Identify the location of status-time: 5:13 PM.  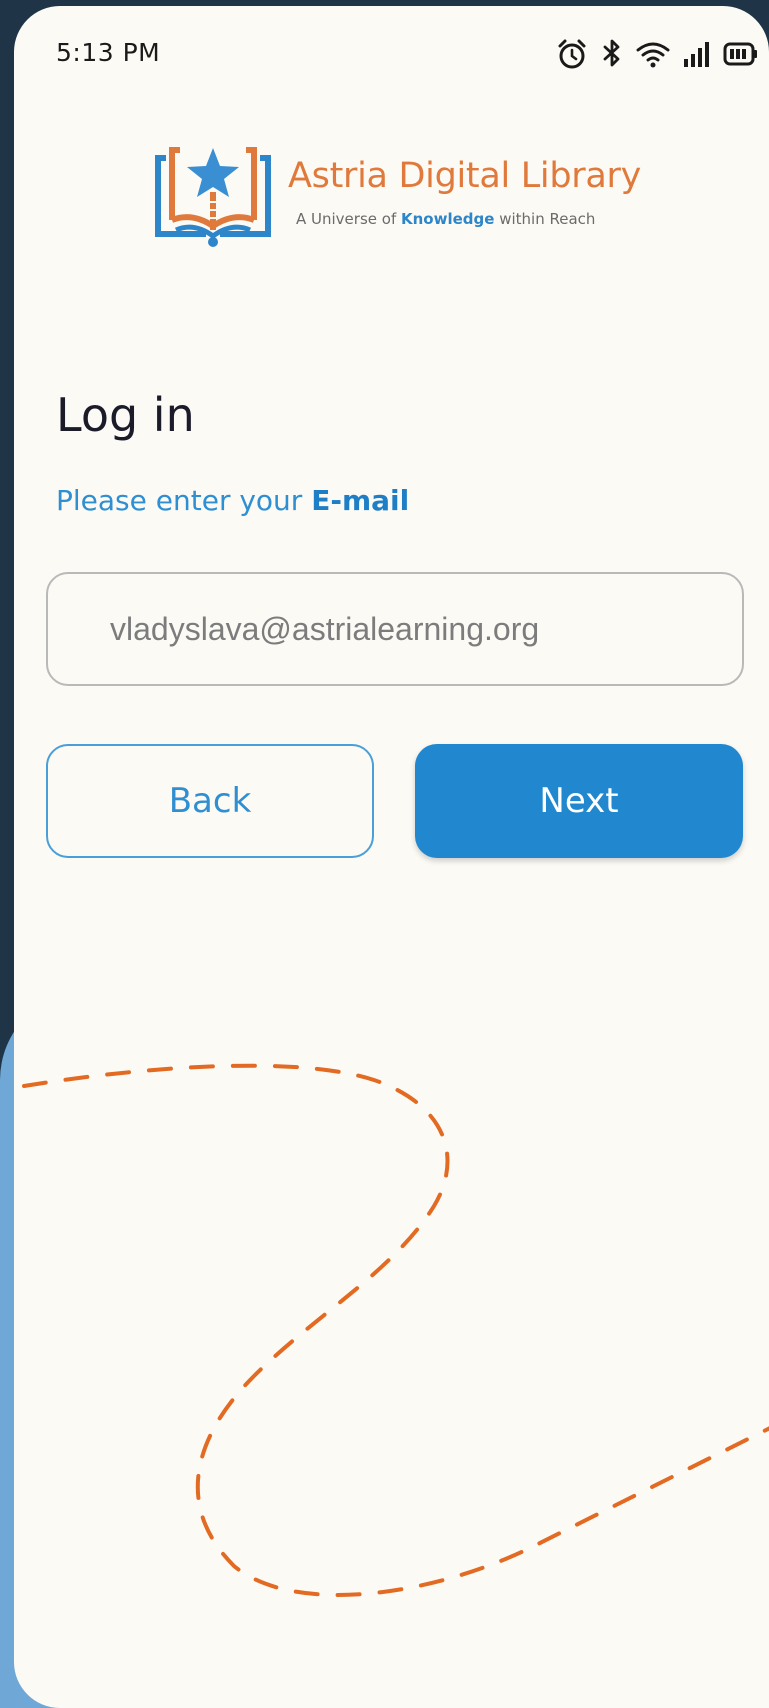
(108, 52).